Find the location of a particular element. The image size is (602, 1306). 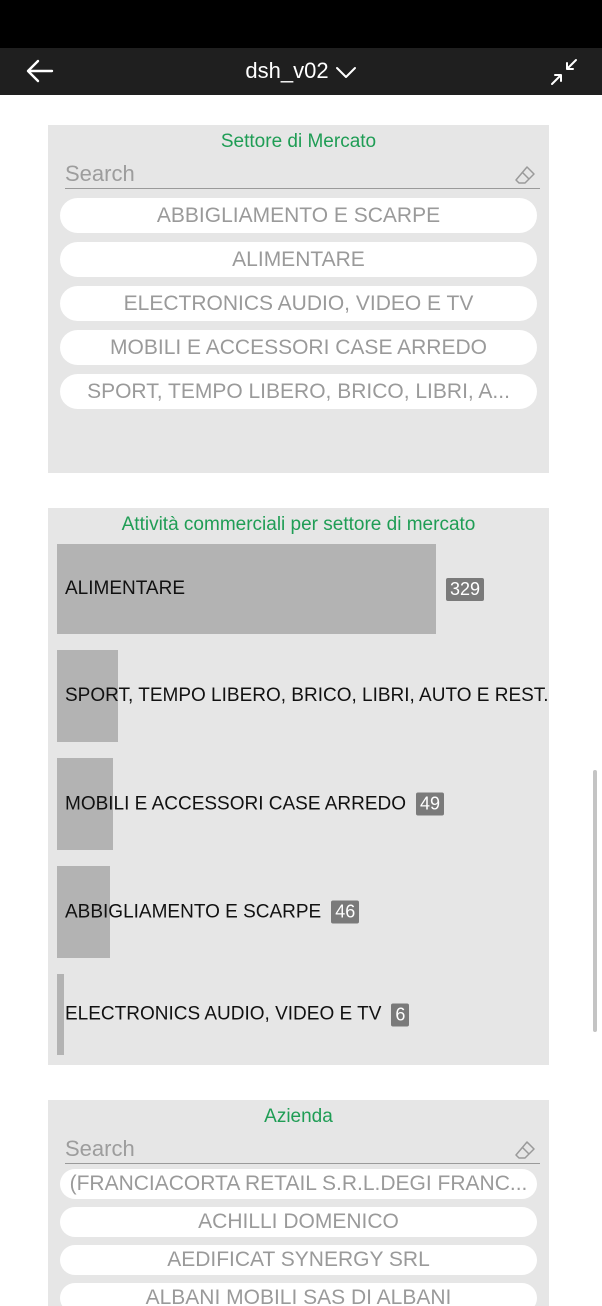

sector-item: ALIMENTARE is located at coordinates (298, 259).